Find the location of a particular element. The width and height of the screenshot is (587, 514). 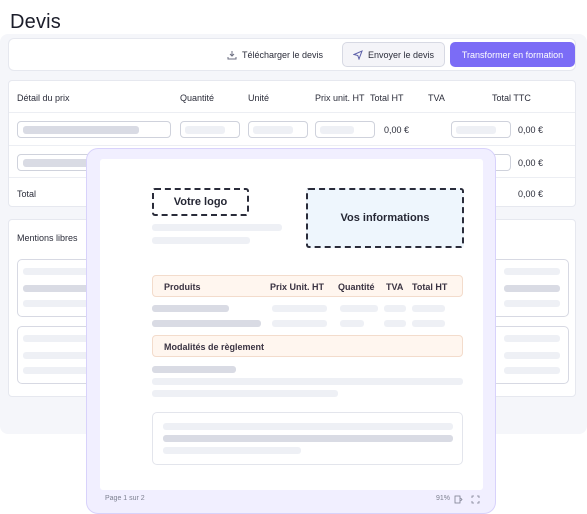

header-price-detail: Détail du prix is located at coordinates (43, 98).